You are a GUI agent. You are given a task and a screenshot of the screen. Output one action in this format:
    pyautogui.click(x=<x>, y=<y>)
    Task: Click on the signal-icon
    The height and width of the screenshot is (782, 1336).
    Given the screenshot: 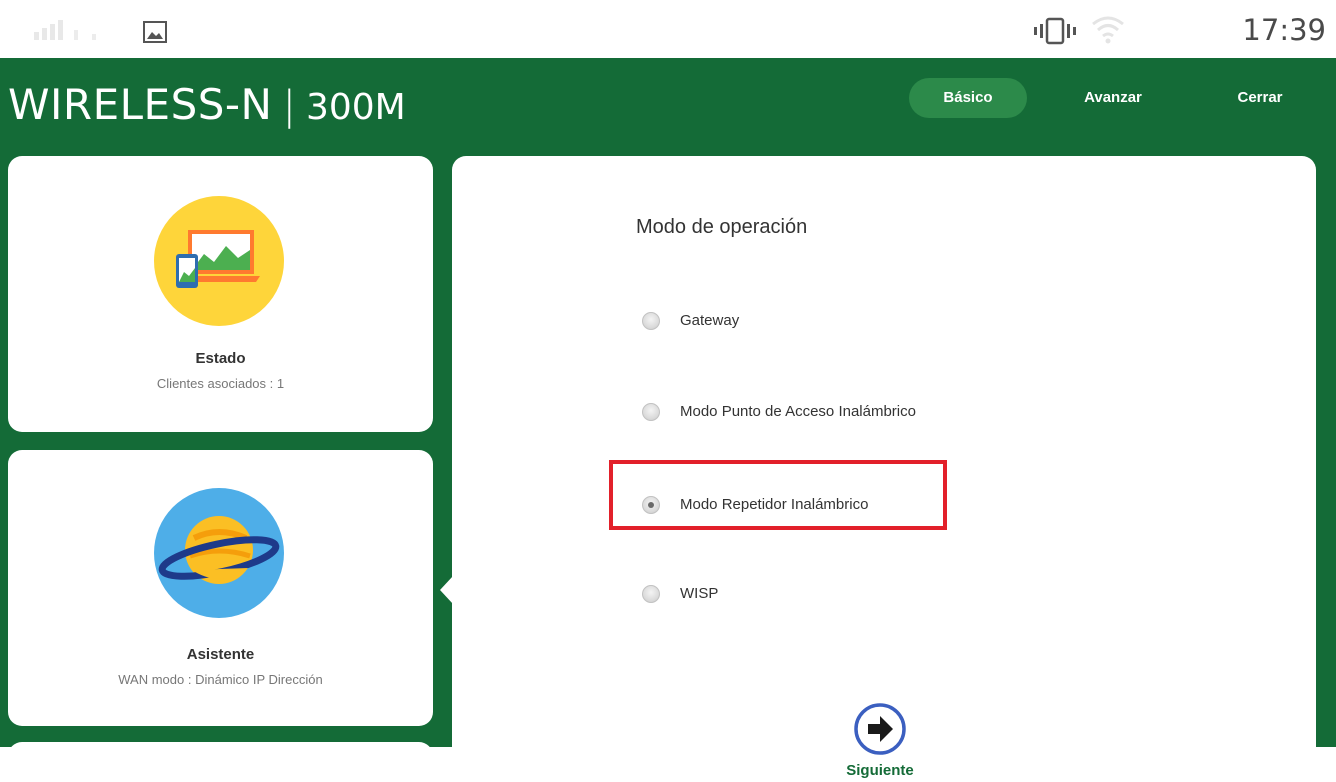 What is the action you would take?
    pyautogui.click(x=65, y=30)
    